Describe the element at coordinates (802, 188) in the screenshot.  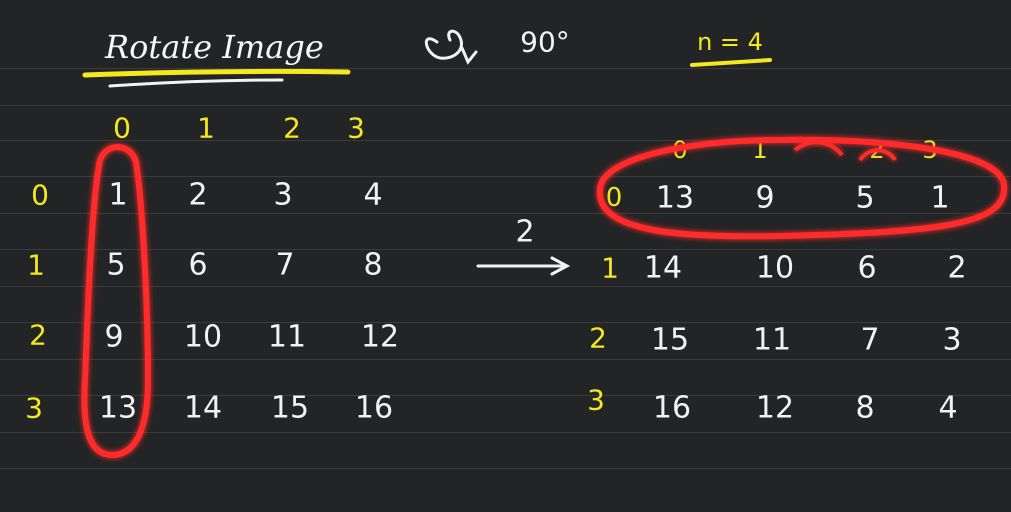
I see `red-circle-row` at that location.